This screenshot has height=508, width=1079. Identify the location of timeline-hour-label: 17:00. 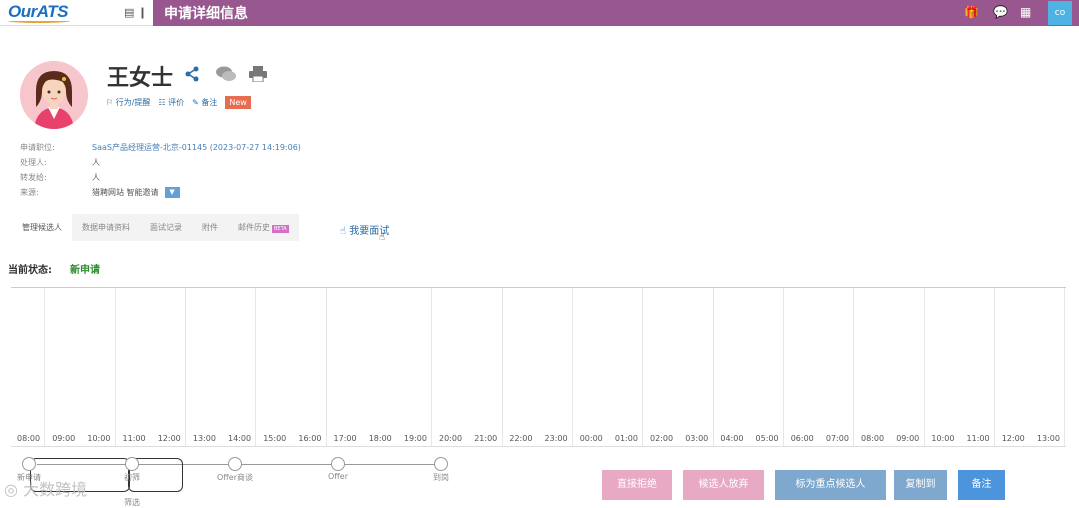
(345, 438).